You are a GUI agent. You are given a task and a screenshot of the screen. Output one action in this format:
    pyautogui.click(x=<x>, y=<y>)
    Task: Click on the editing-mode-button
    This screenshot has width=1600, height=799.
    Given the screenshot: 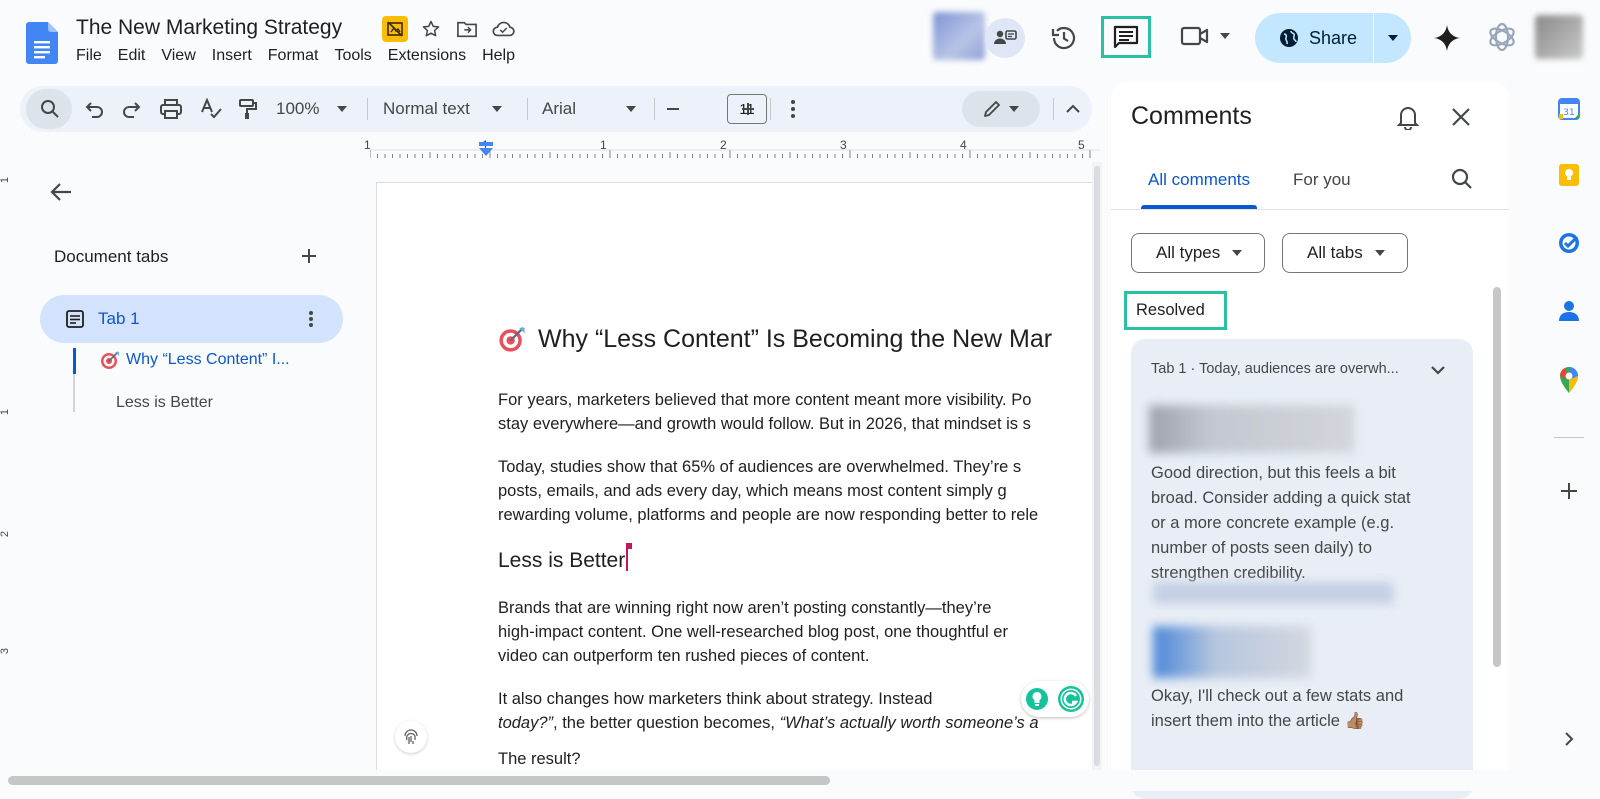 What is the action you would take?
    pyautogui.click(x=1001, y=109)
    